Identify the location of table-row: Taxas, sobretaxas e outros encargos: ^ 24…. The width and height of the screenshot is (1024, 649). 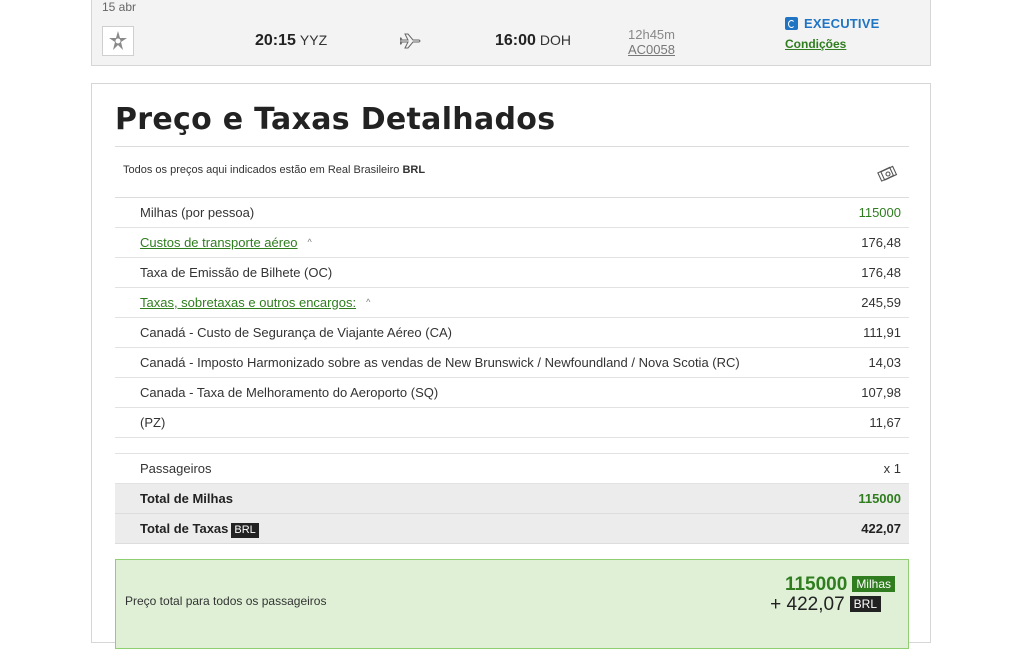
(512, 303).